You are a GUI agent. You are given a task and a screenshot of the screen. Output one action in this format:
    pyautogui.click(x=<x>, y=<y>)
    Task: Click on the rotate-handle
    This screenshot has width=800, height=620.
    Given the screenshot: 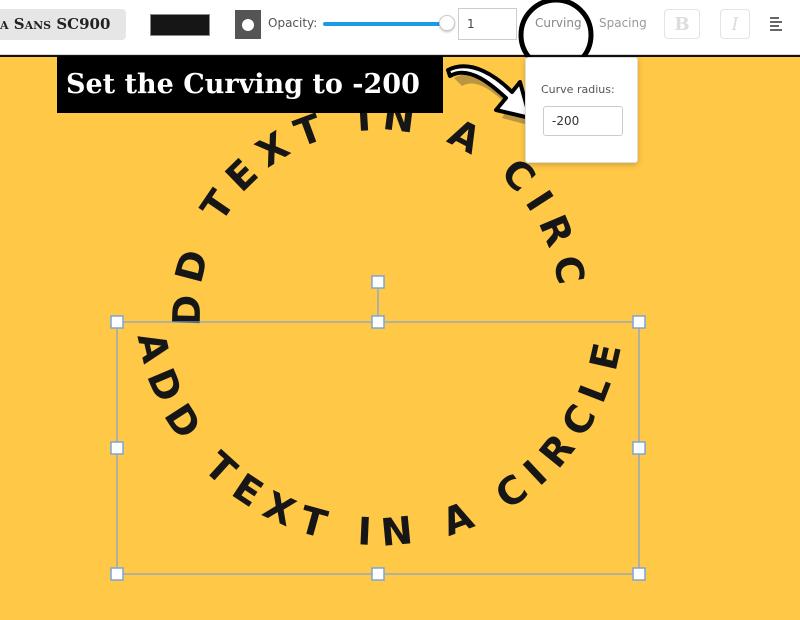 What is the action you would take?
    pyautogui.click(x=378, y=282)
    